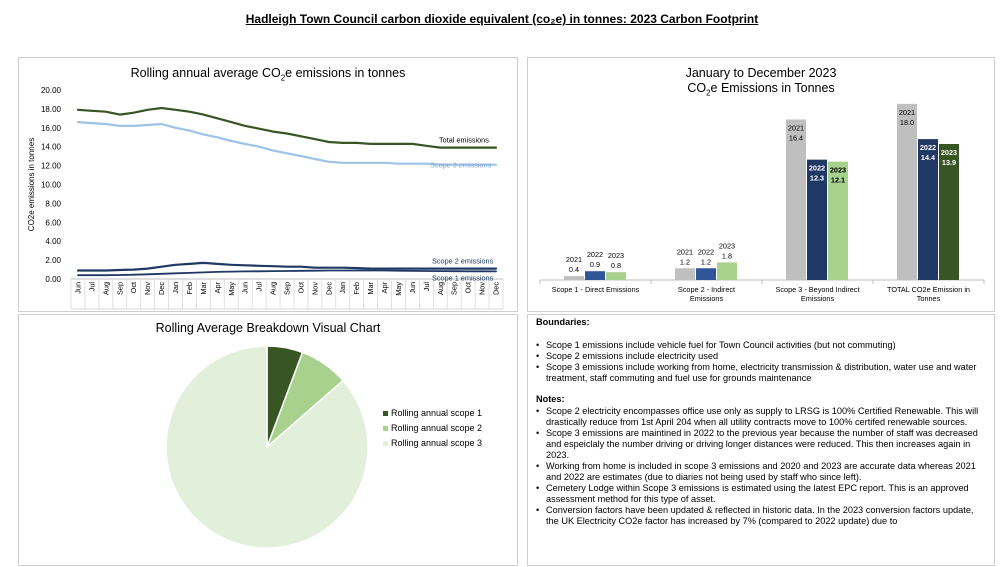  What do you see at coordinates (464, 140) in the screenshot?
I see `series-label: Total emissions` at bounding box center [464, 140].